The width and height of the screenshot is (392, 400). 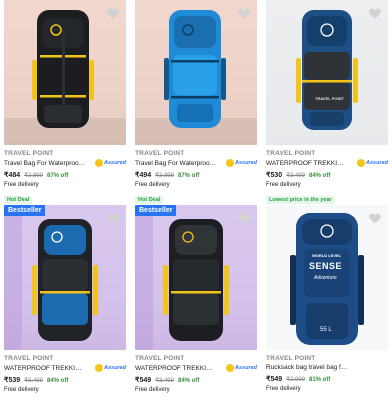 I want to click on capacity-label: 55 L, so click(x=326, y=330).